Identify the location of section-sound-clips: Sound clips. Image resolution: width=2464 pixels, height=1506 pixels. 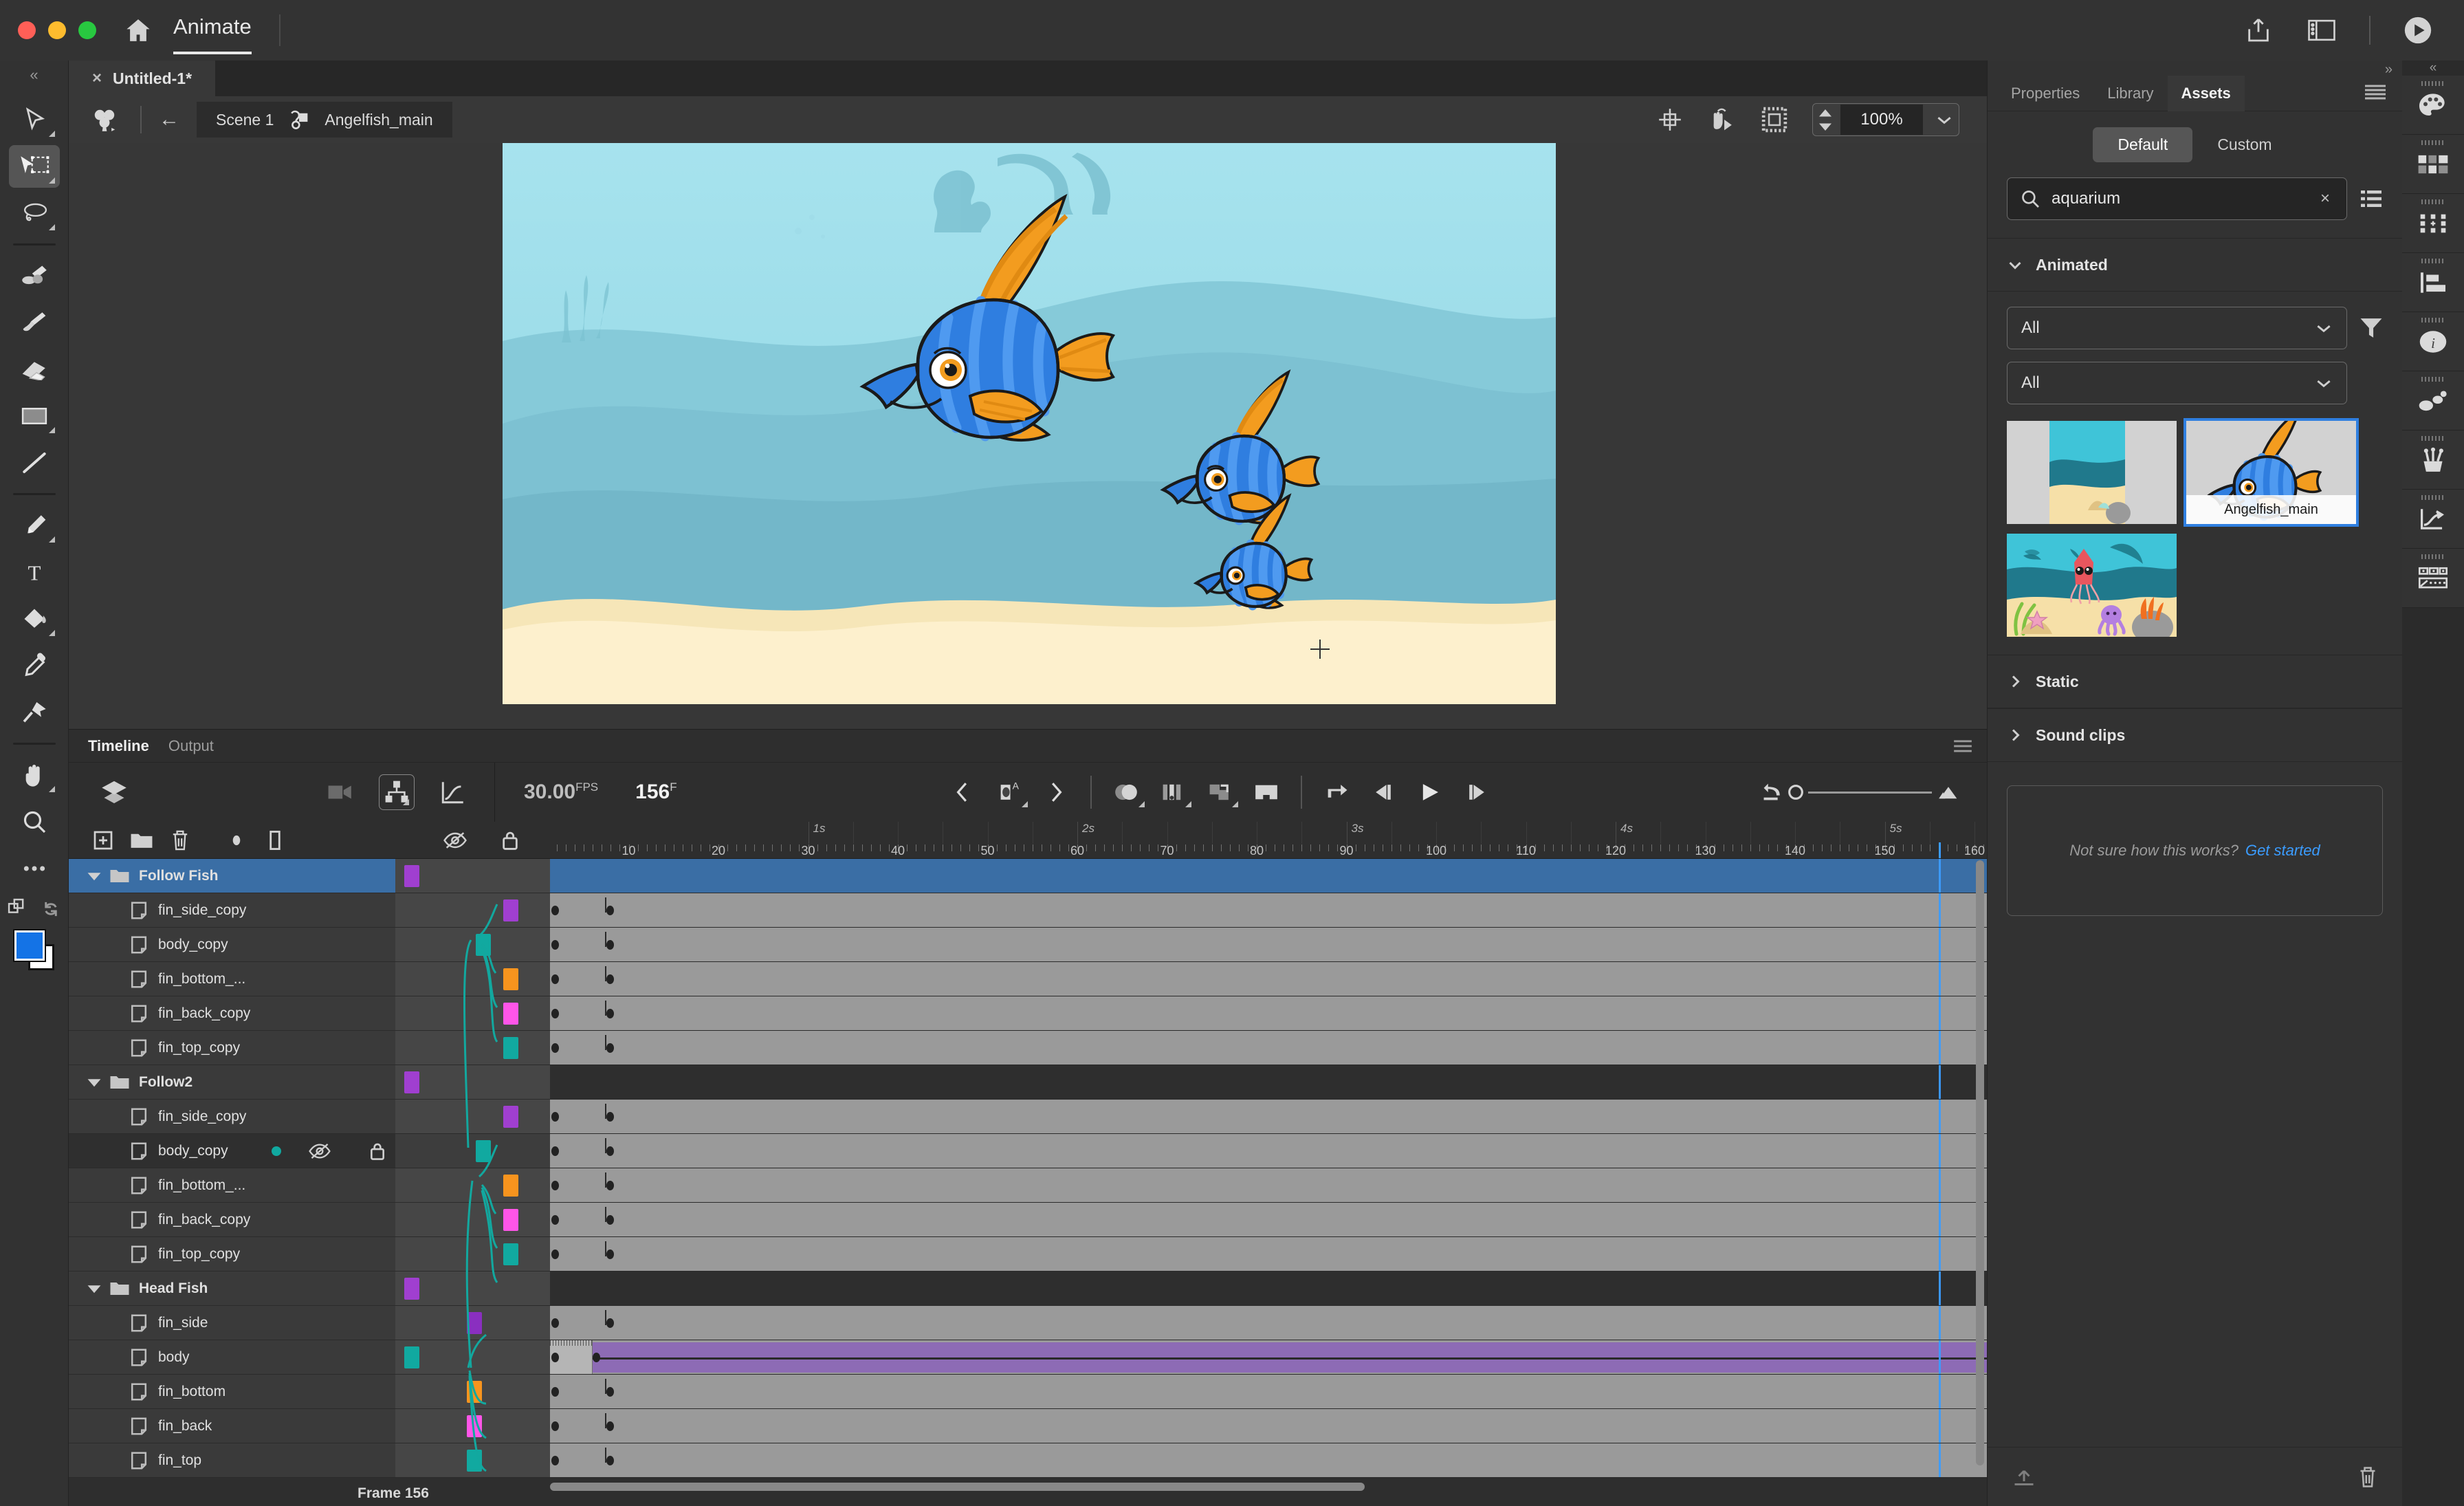
(2195, 735).